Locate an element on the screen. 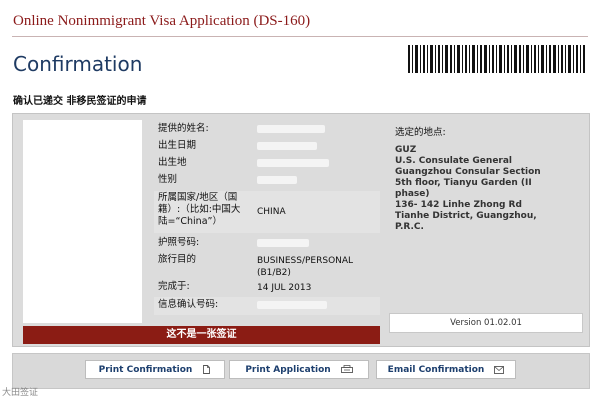 The width and height of the screenshot is (600, 403). print-application-button: Print Application is located at coordinates (299, 369).